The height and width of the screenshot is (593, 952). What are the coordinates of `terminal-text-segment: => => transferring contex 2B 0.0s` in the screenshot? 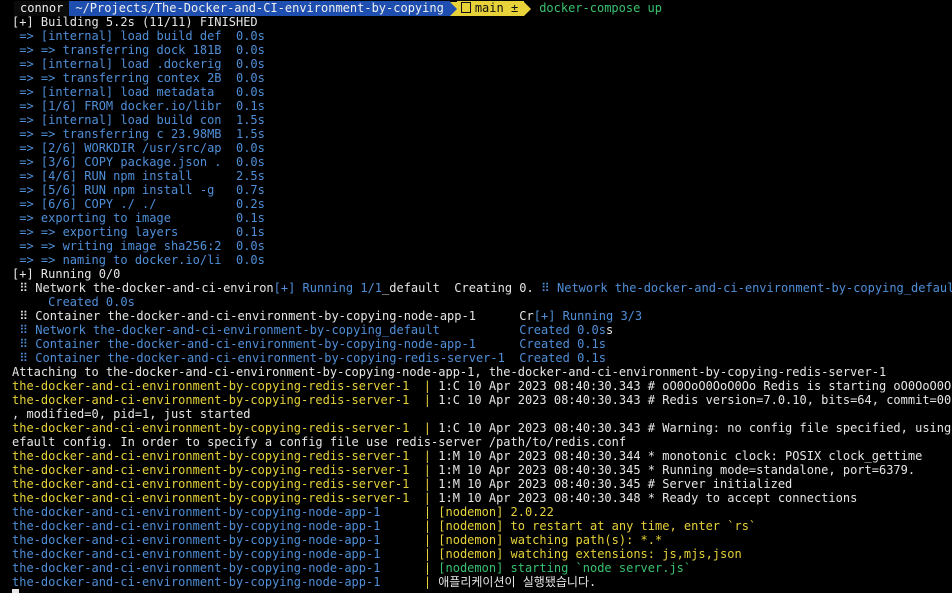 It's located at (138, 78).